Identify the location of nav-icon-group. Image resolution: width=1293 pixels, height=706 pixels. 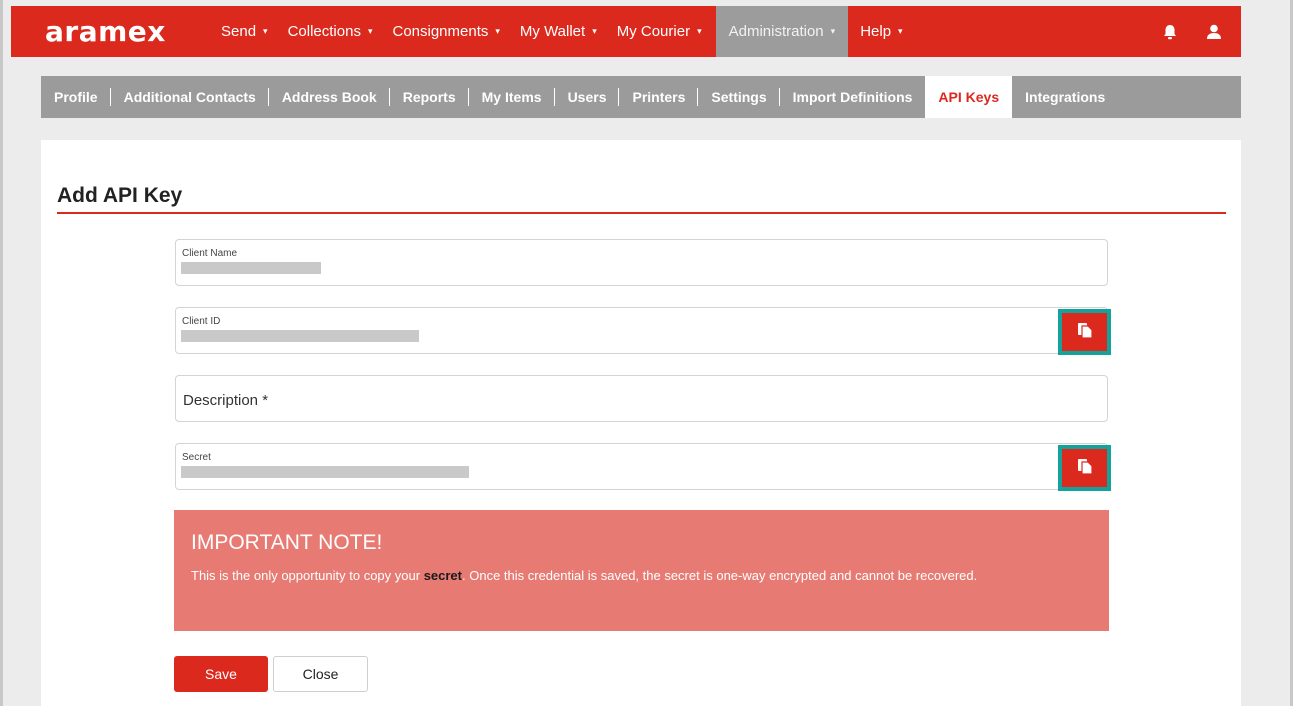
(1201, 32).